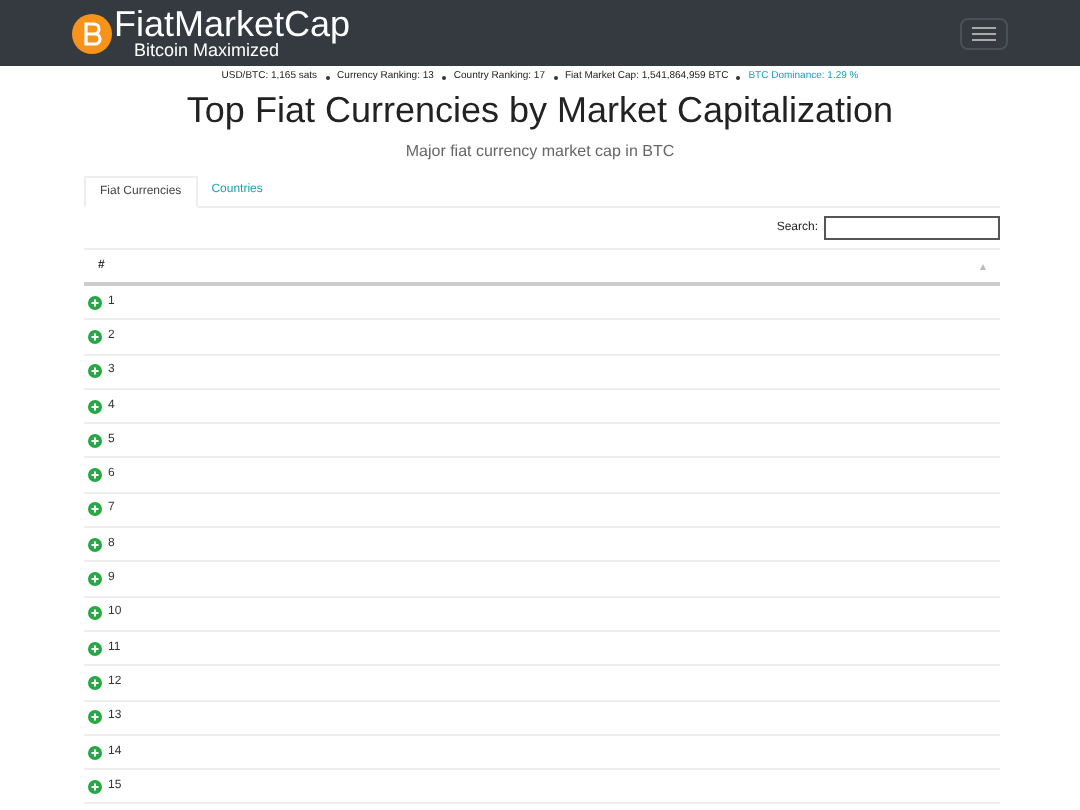  I want to click on page-subtitle: Major fiat currency market cap in BTC, so click(540, 152).